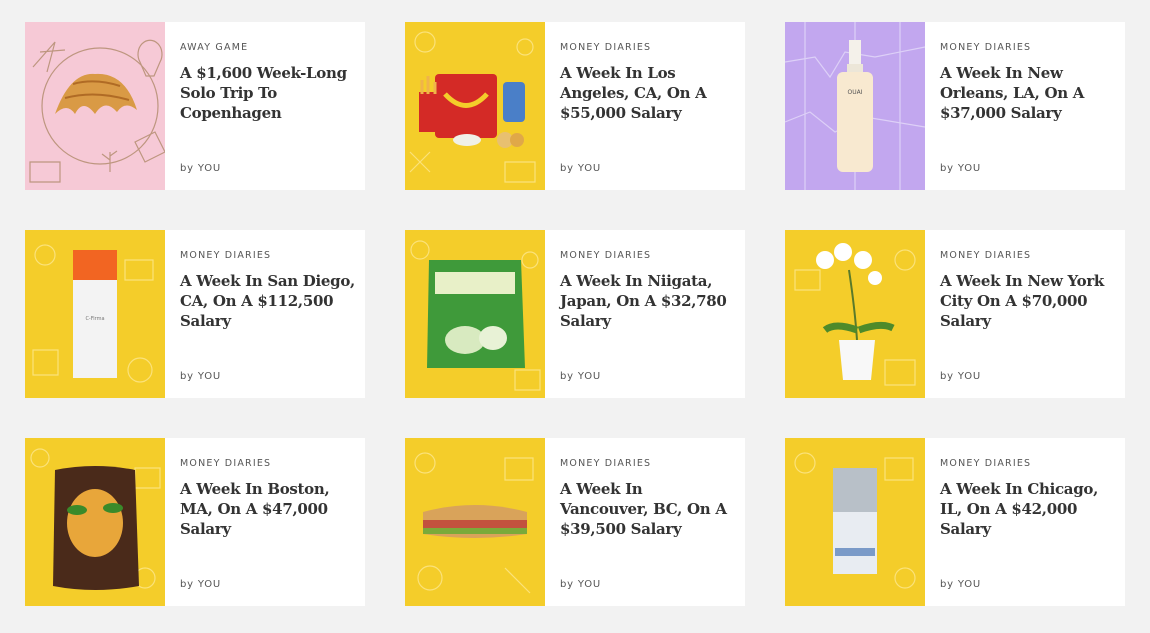 The image size is (1150, 633). I want to click on article-thumbnail: C-Firma, so click(95, 314).